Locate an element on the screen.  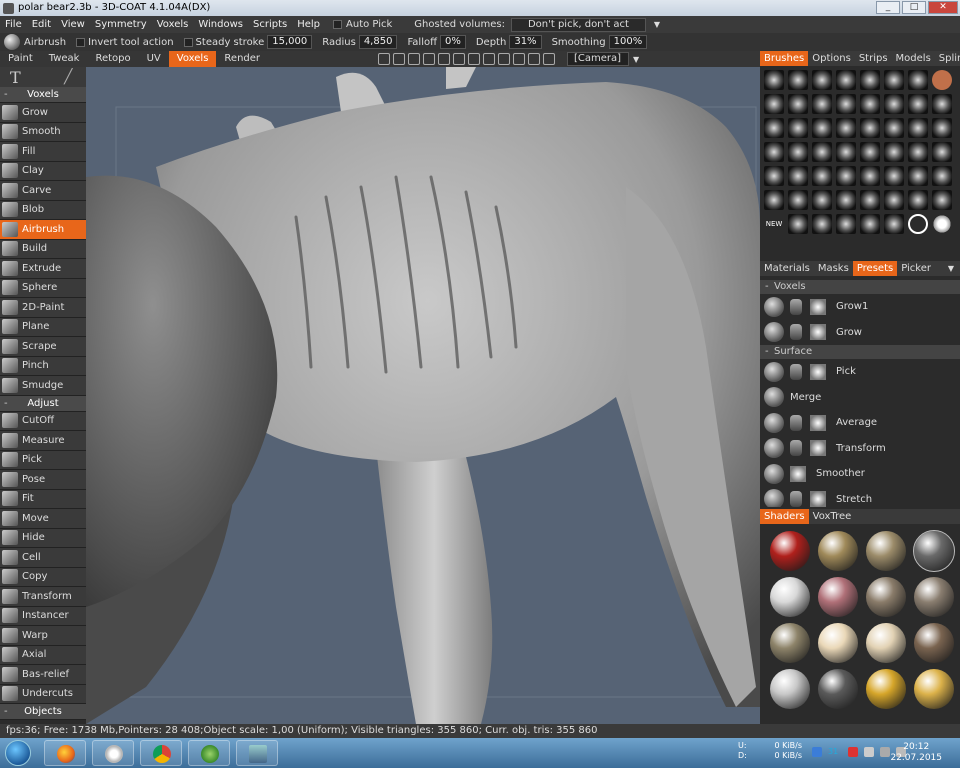
auto-pick-checkbox is located at coordinates (338, 24).